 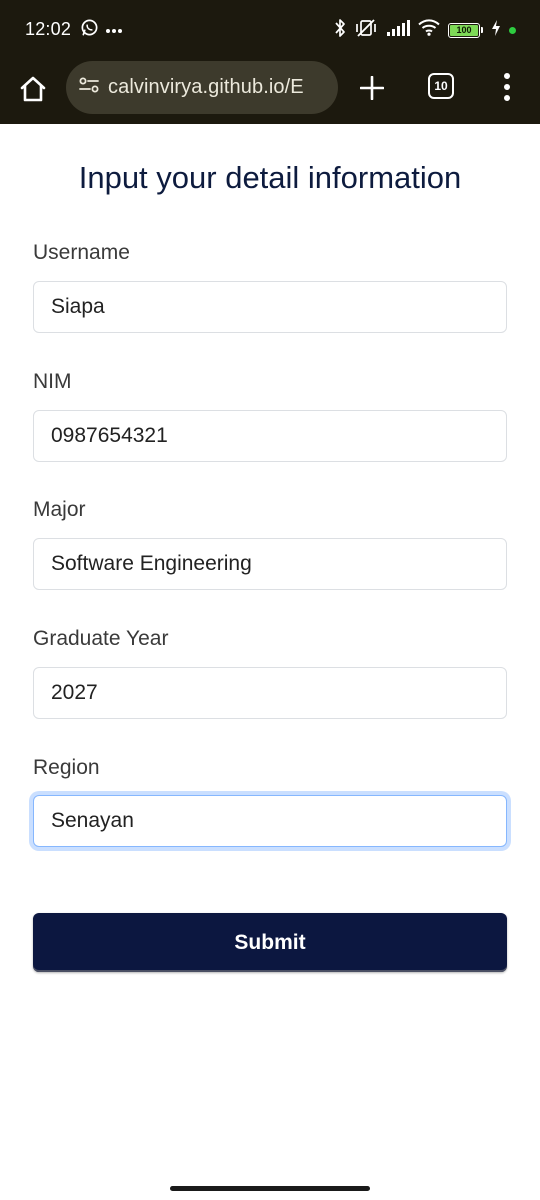 I want to click on username-input, so click(x=270, y=307).